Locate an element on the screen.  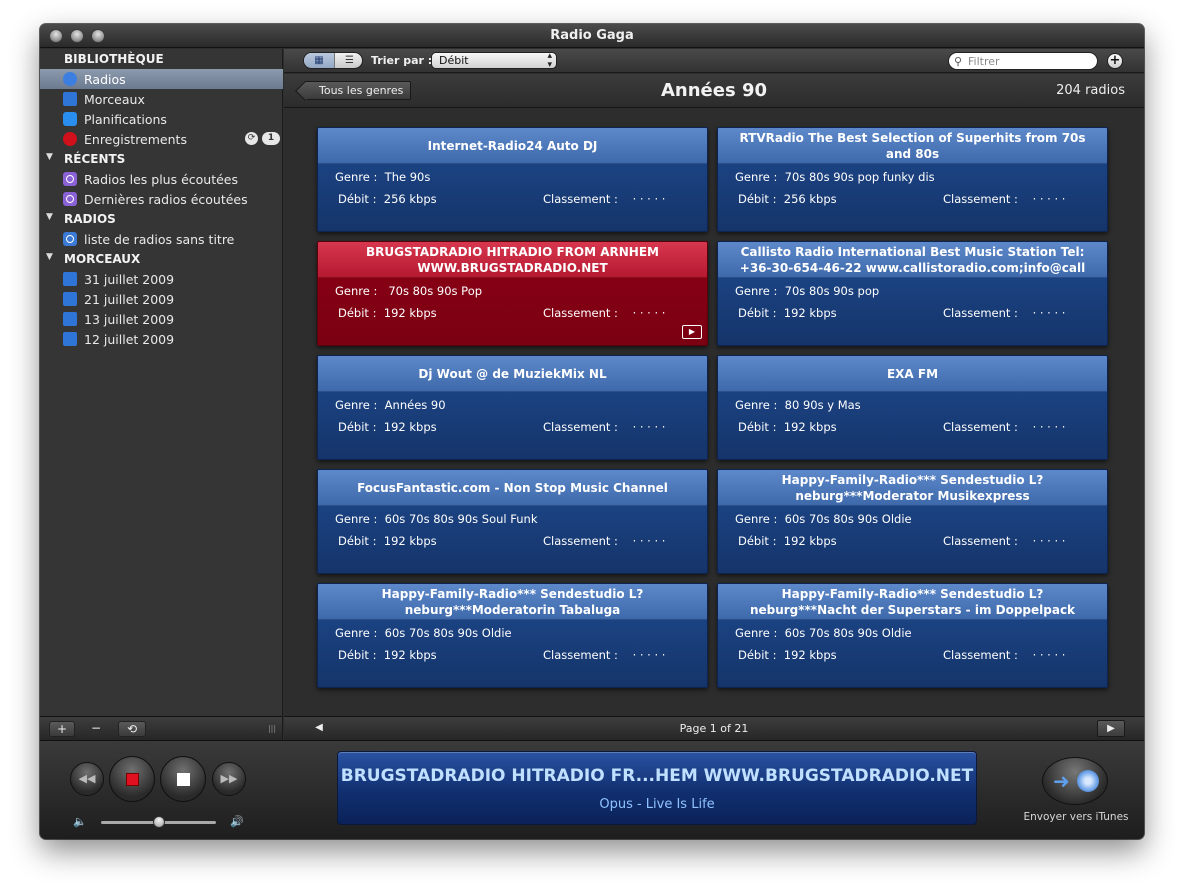
radio-card-bitrate: Débit : 256 kbps is located at coordinates (387, 199).